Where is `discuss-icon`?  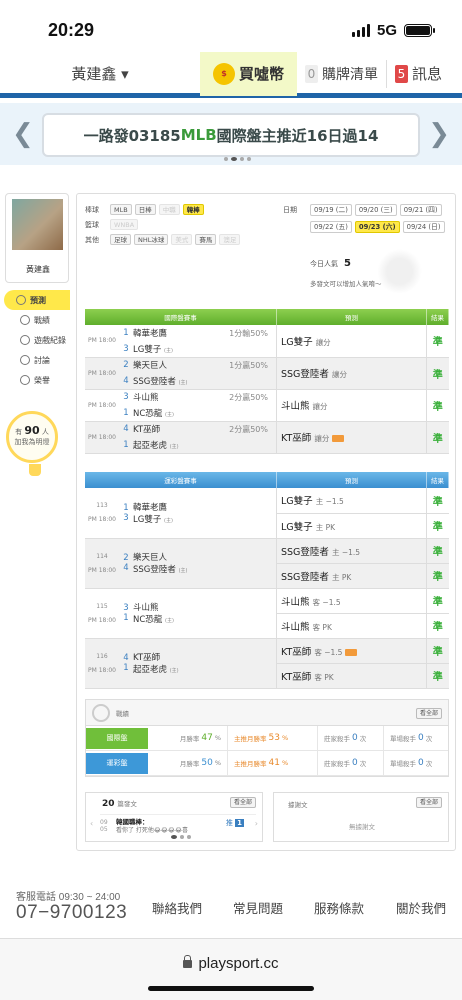
discuss-icon is located at coordinates (25, 360).